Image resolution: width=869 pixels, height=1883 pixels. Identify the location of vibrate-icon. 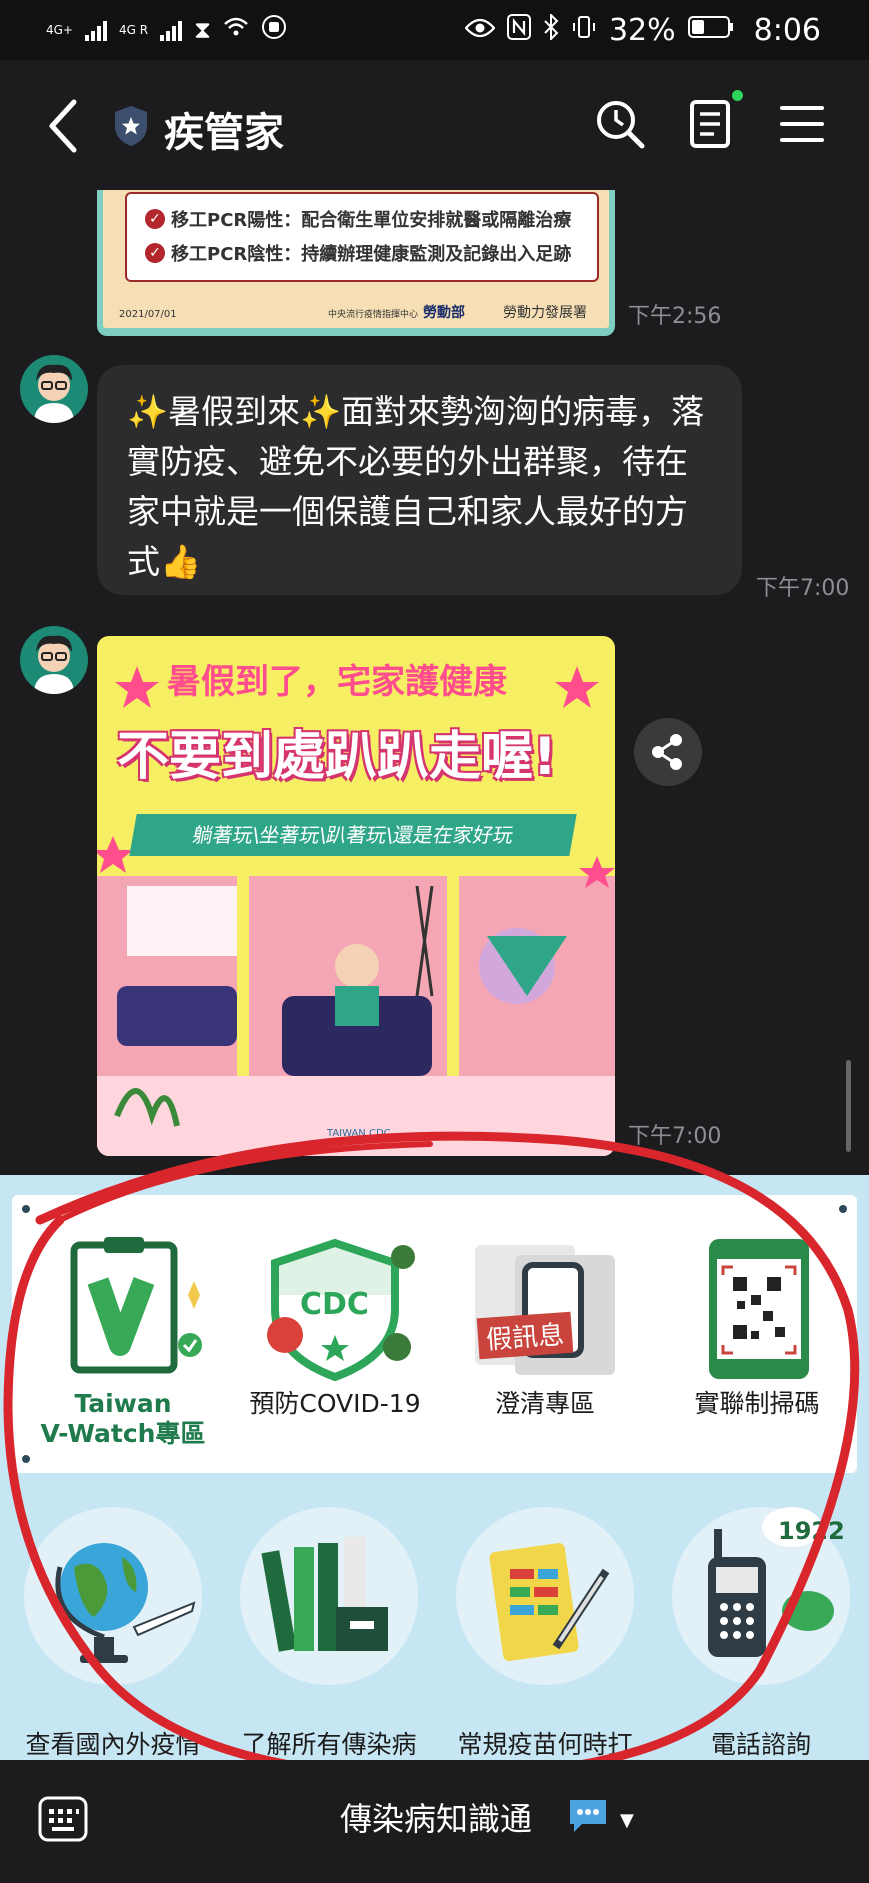
(584, 30).